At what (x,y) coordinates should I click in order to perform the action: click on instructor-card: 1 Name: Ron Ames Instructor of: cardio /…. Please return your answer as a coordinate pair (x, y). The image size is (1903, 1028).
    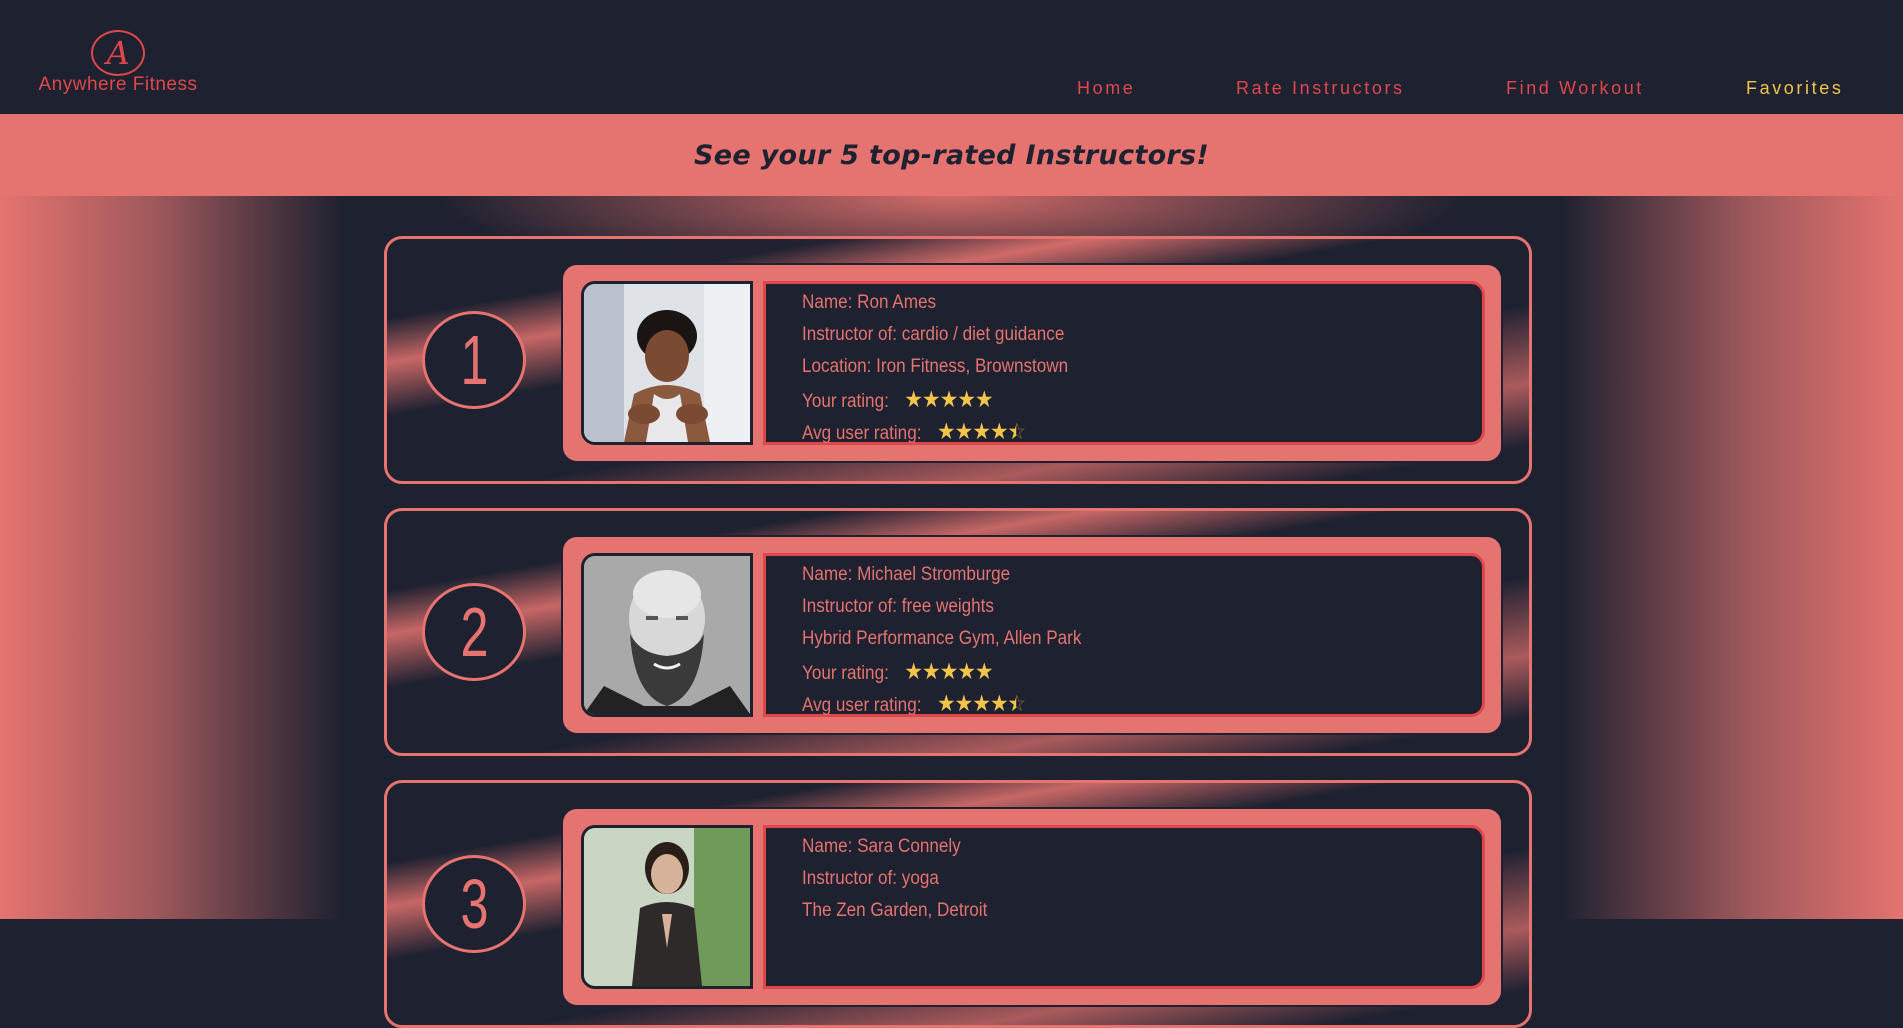
    Looking at the image, I should click on (958, 360).